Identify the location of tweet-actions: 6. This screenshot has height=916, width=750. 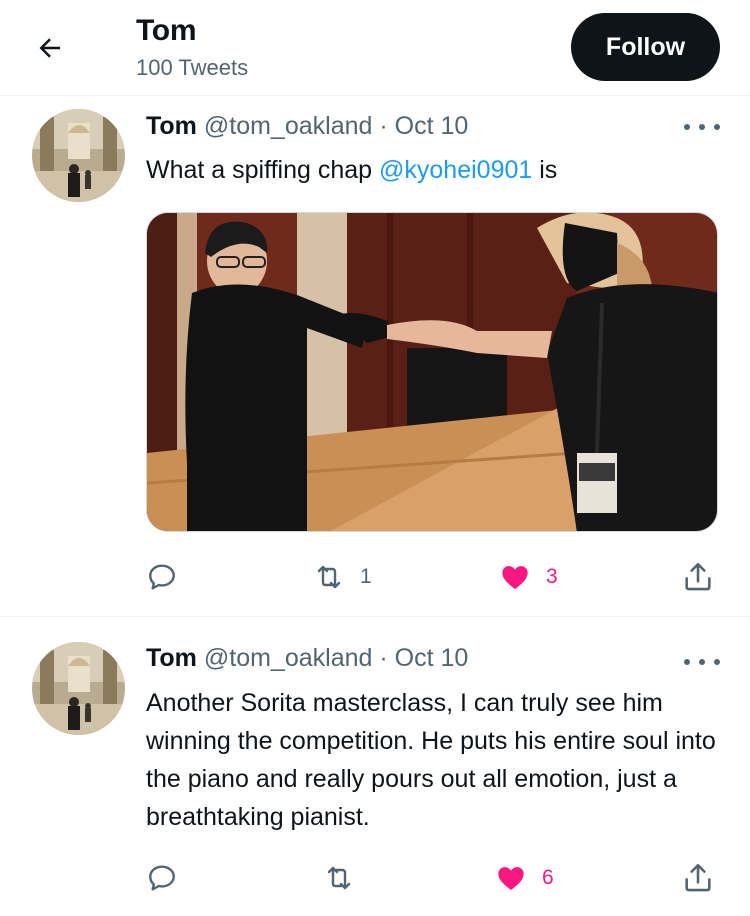
(375, 878).